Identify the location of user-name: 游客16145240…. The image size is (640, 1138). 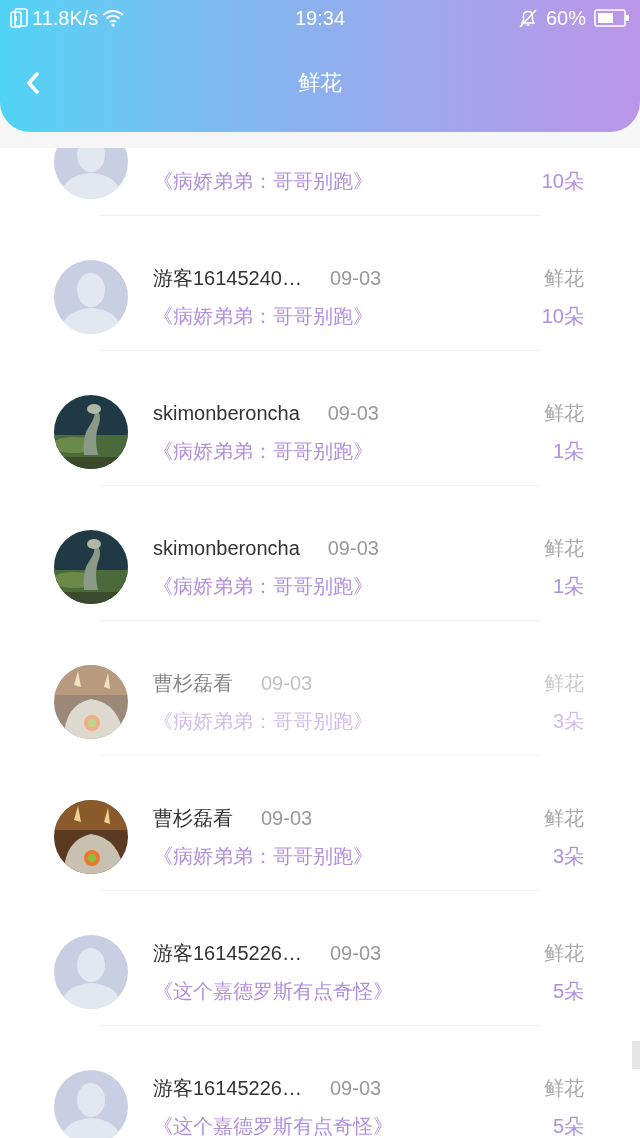
(227, 278).